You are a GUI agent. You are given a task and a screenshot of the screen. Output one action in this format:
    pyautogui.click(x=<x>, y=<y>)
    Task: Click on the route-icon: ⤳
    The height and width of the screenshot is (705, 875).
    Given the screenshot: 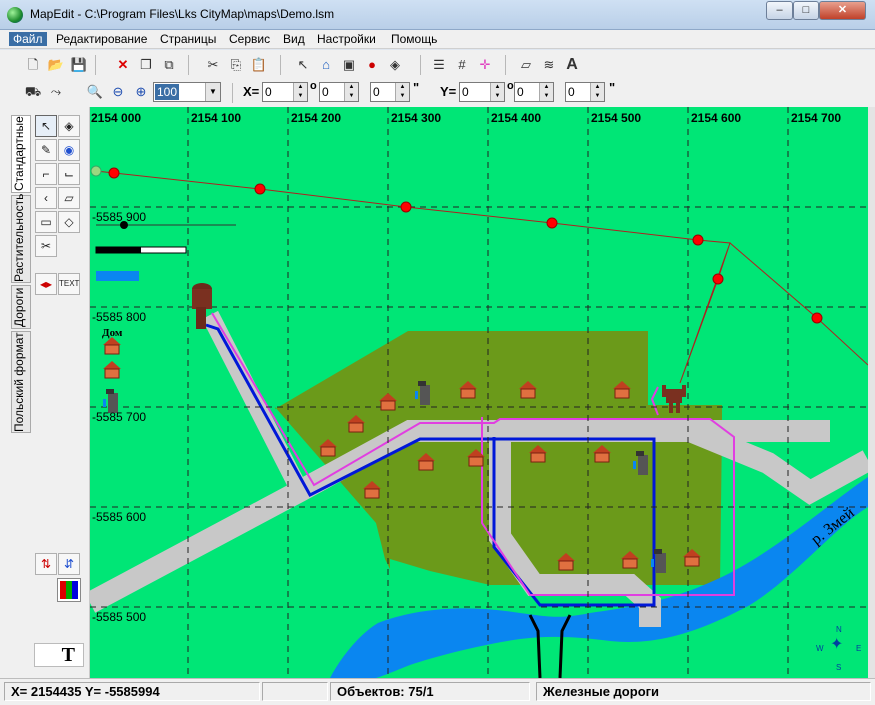 What is the action you would take?
    pyautogui.click(x=56, y=92)
    